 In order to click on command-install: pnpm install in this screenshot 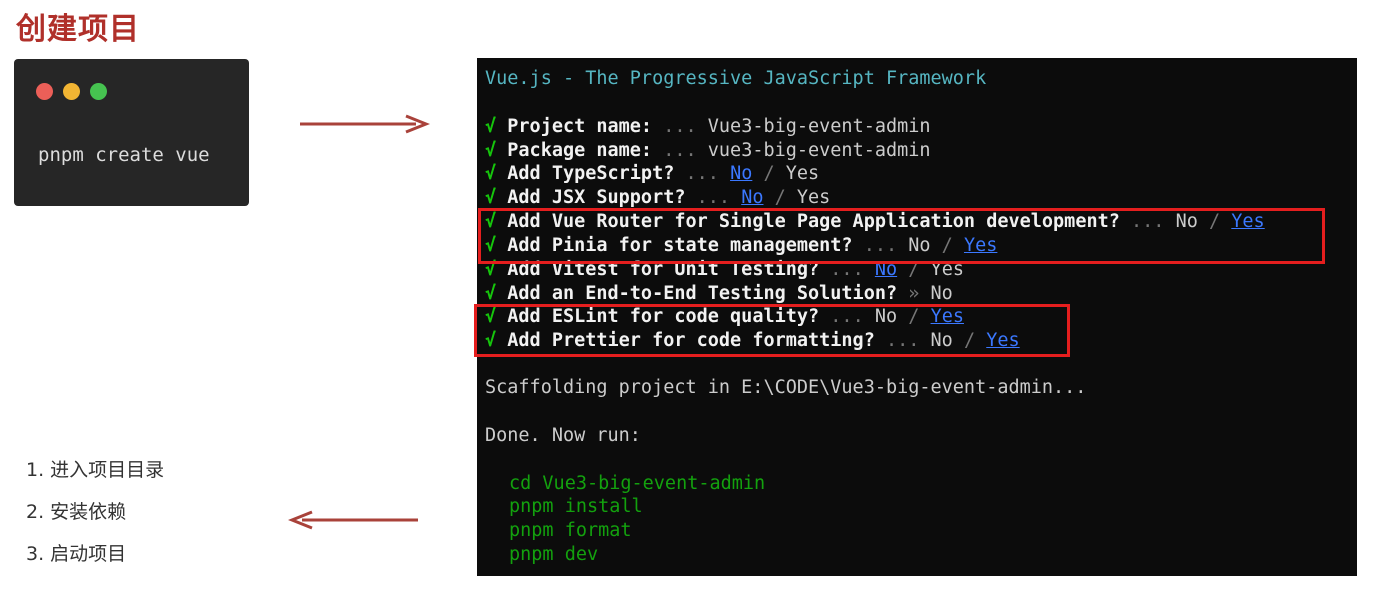, I will do `click(576, 506)`.